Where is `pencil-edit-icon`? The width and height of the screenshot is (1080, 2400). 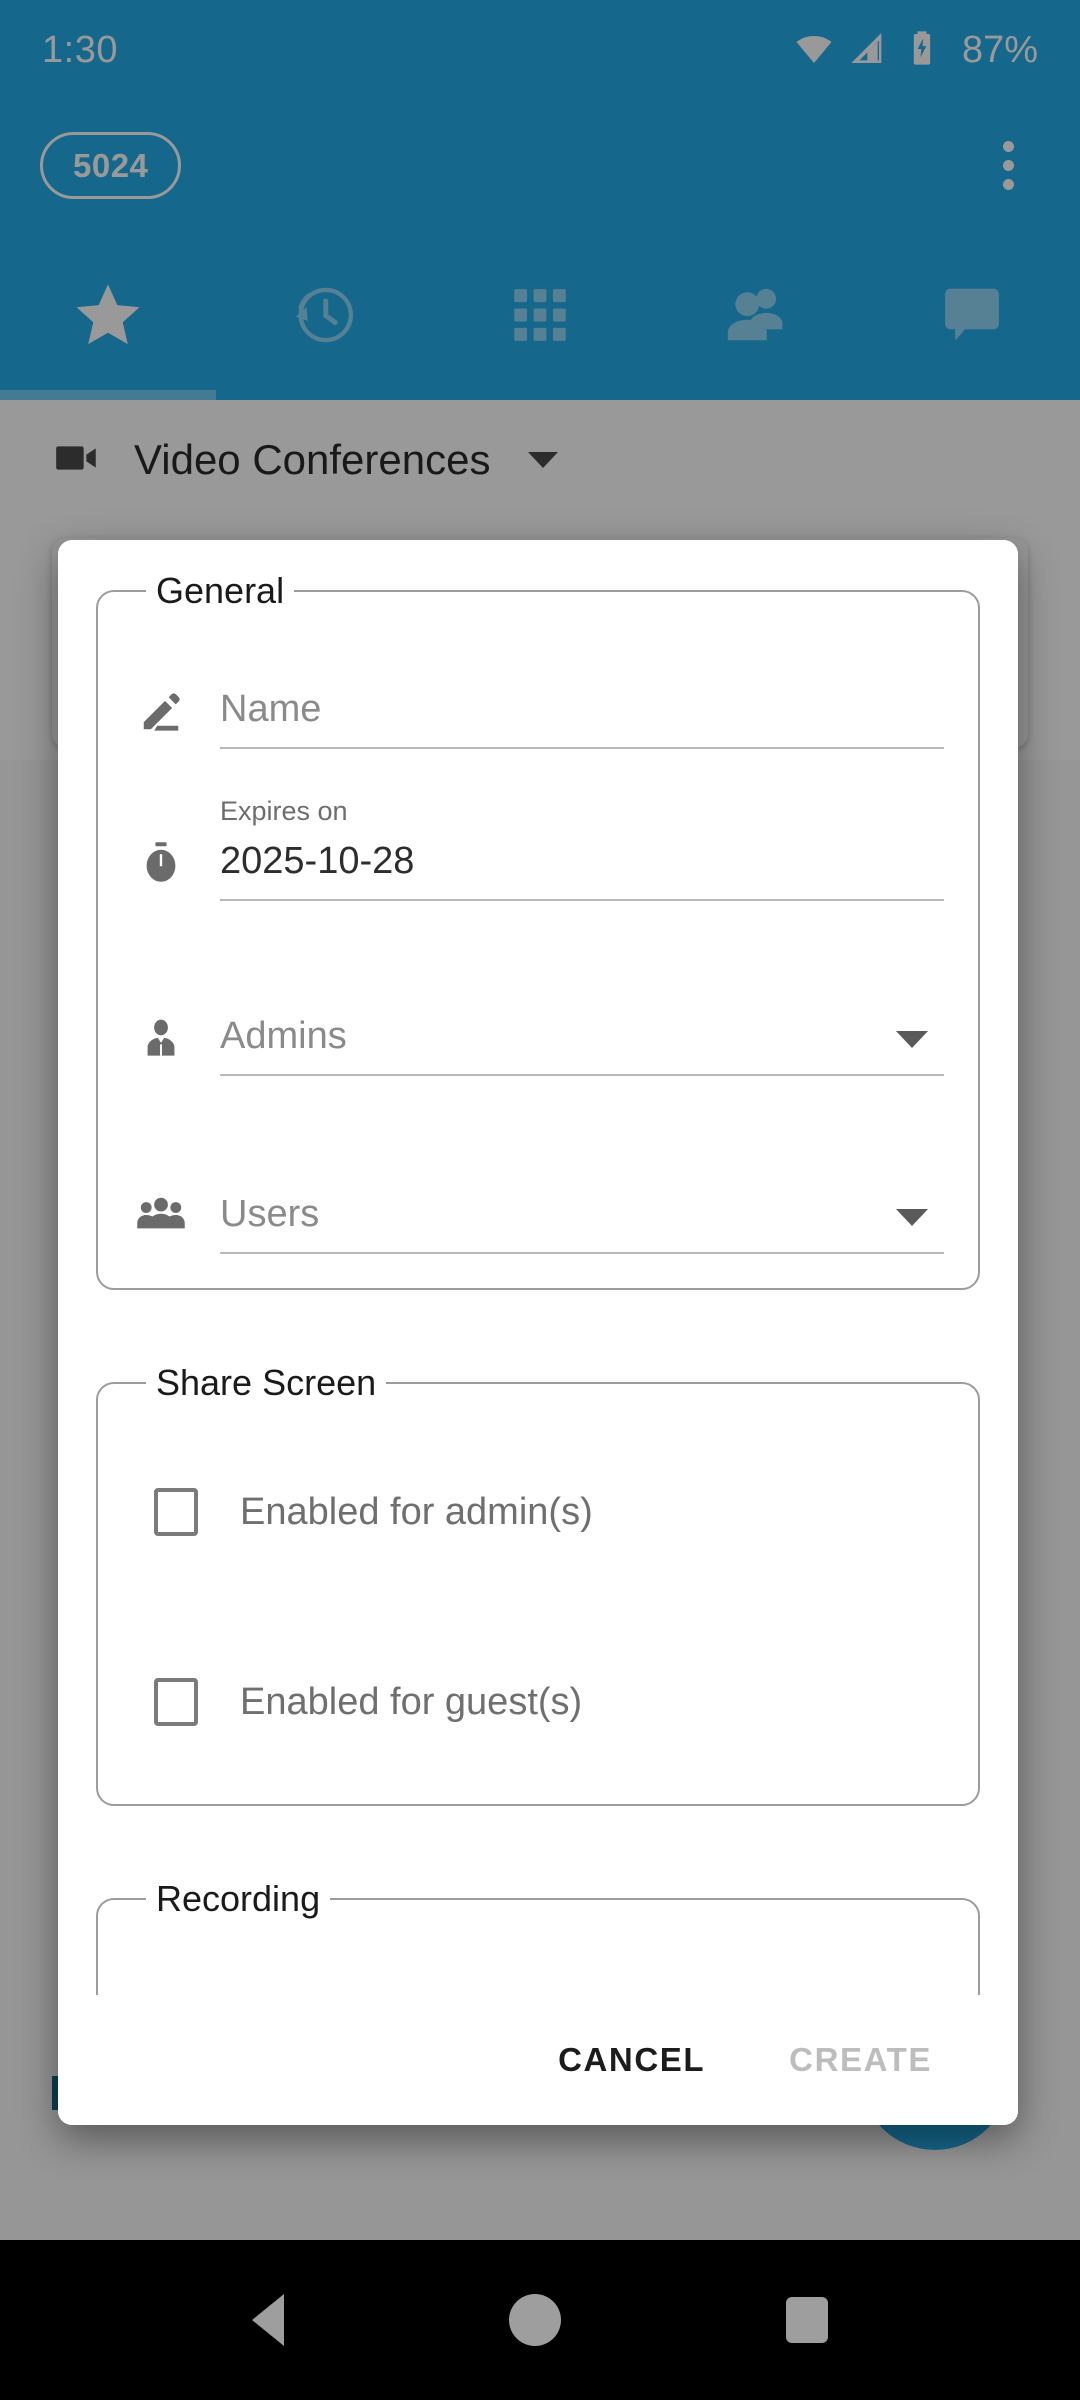 pencil-edit-icon is located at coordinates (161, 719).